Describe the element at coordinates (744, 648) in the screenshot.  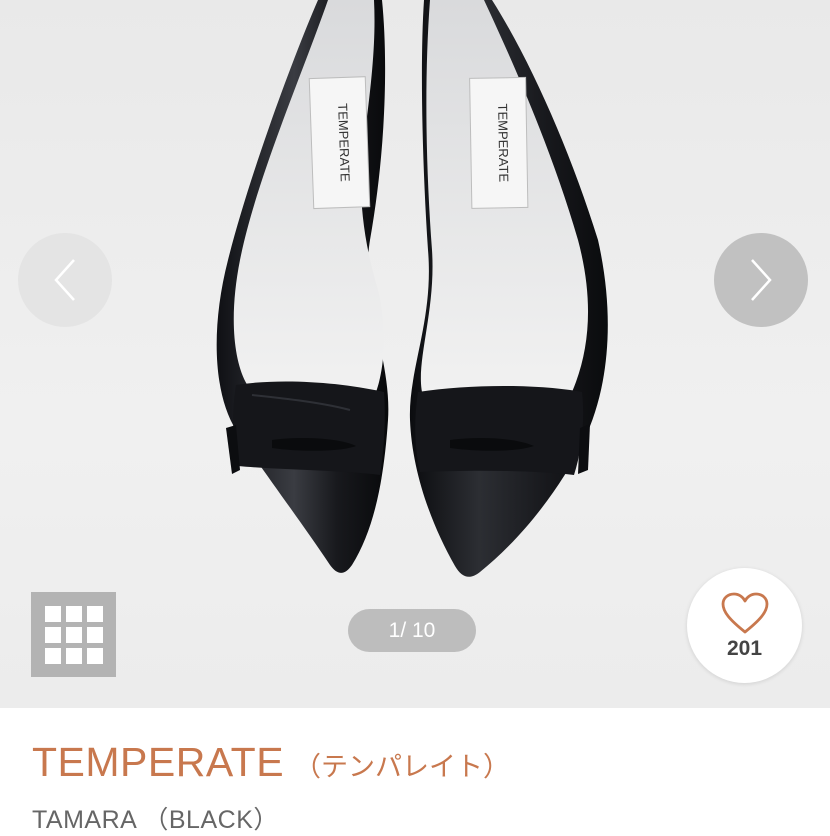
I see `like-count: 201` at that location.